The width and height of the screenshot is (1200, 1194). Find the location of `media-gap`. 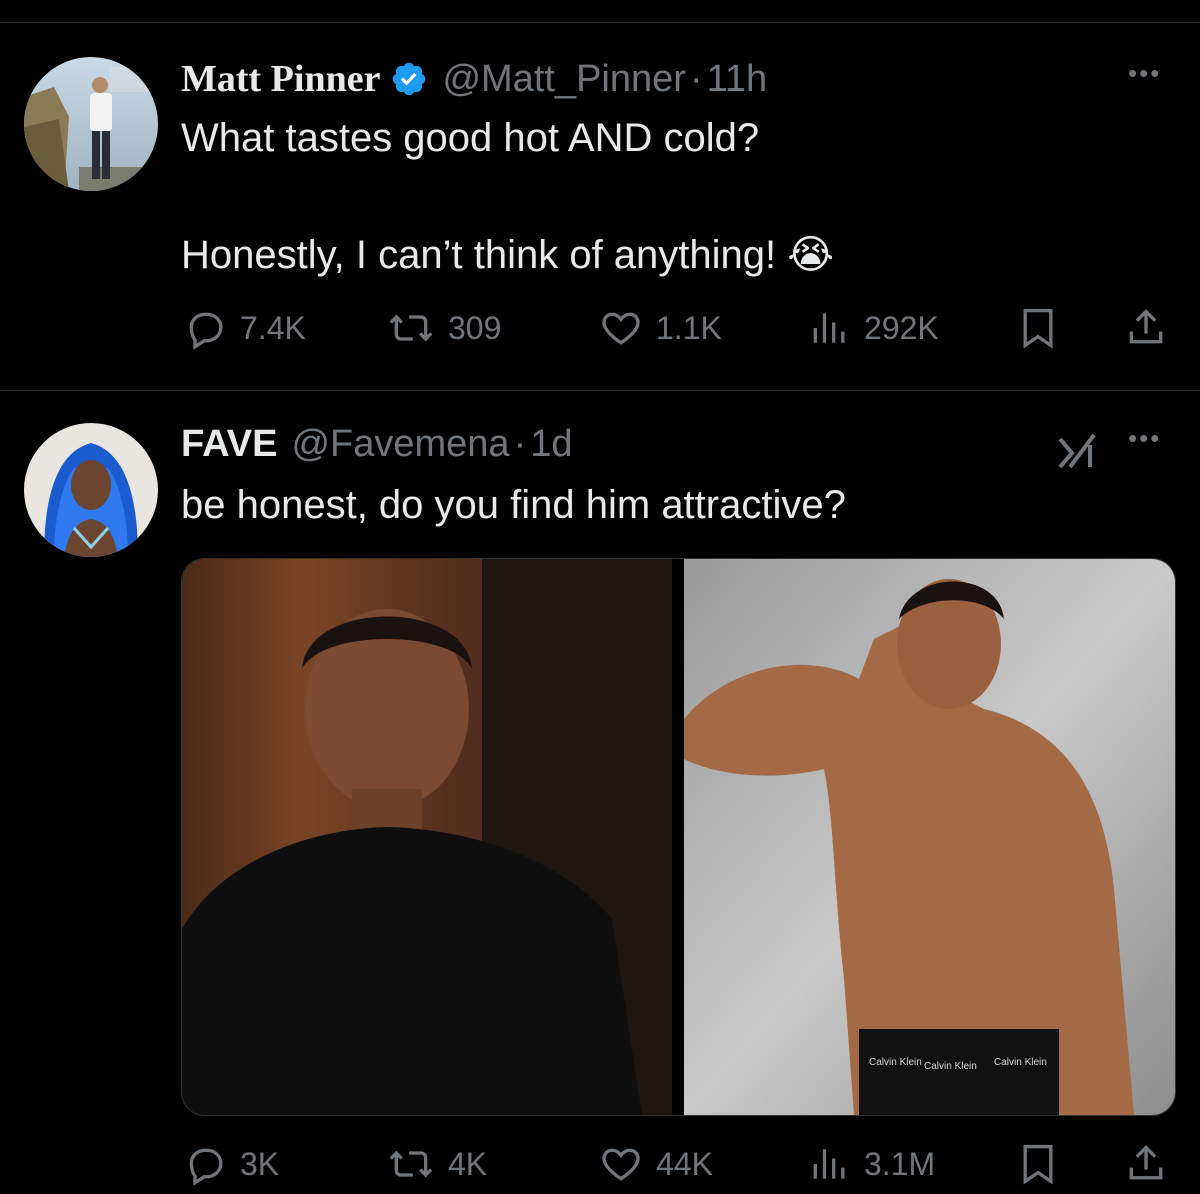

media-gap is located at coordinates (678, 837).